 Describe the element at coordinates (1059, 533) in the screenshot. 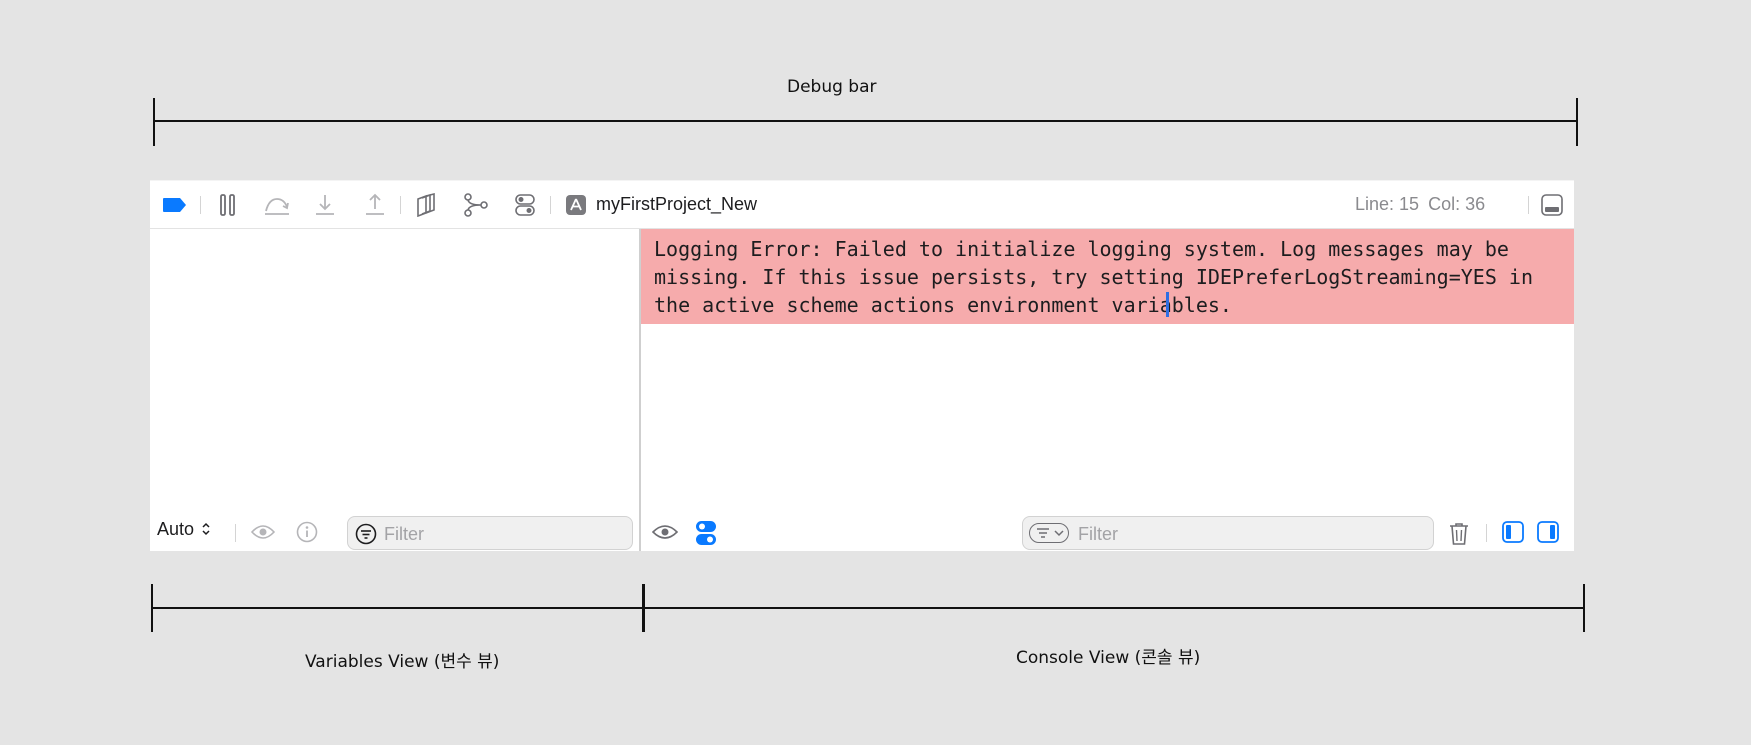

I see `chevron-down-icon` at that location.